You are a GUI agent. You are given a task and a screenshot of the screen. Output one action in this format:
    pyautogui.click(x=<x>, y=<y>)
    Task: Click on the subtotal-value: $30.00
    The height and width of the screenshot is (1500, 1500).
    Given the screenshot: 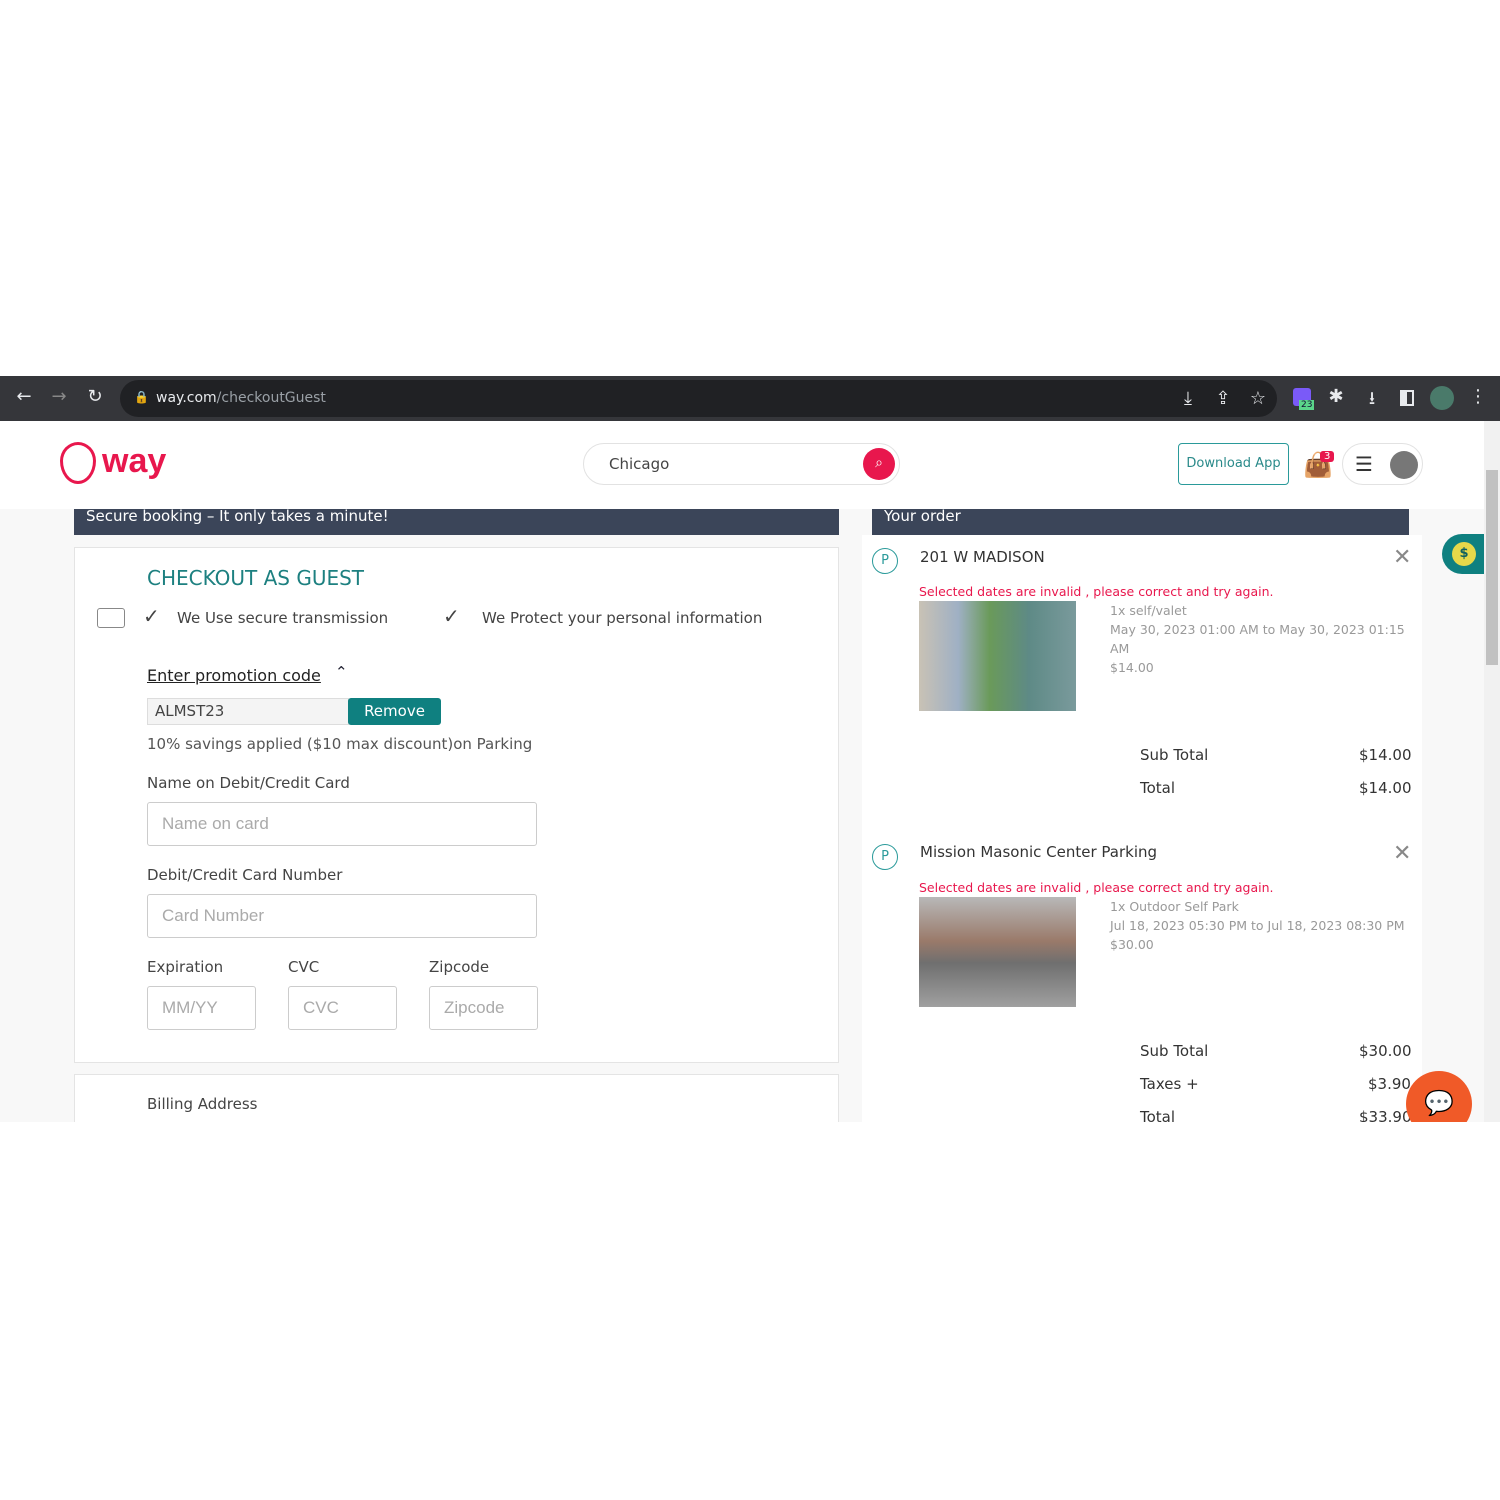 What is the action you would take?
    pyautogui.click(x=1385, y=1051)
    